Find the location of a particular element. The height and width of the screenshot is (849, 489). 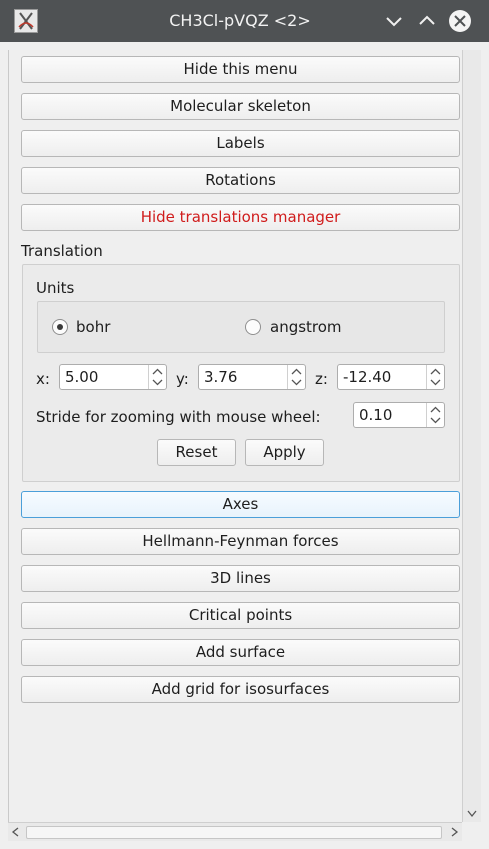

hide-translations-button: Hide translations manager is located at coordinates (240, 217).